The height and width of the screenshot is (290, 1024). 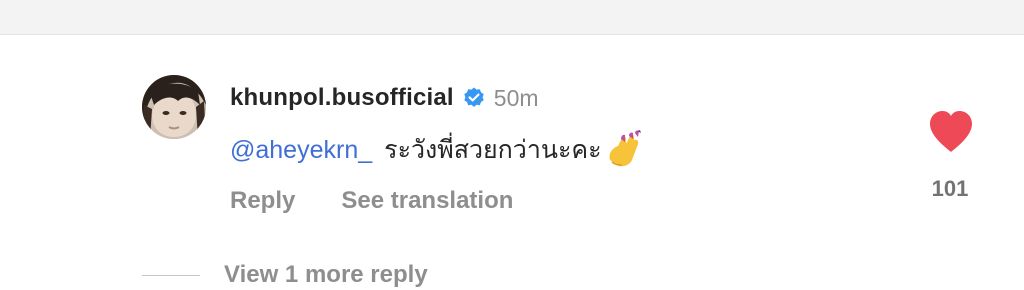 I want to click on timestamp: 50m, so click(x=516, y=97).